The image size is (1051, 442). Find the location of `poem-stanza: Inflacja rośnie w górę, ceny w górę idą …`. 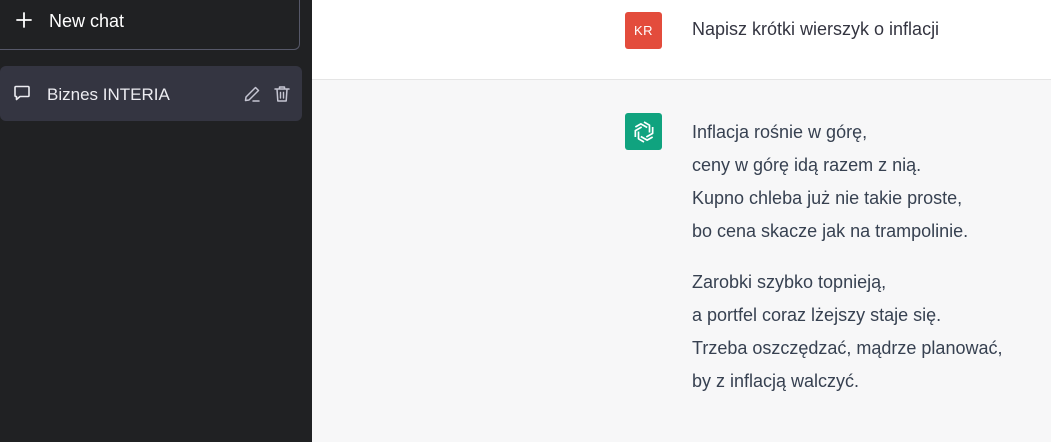

poem-stanza: Inflacja rośnie w górę, ceny w górę idą … is located at coordinates (869, 185).